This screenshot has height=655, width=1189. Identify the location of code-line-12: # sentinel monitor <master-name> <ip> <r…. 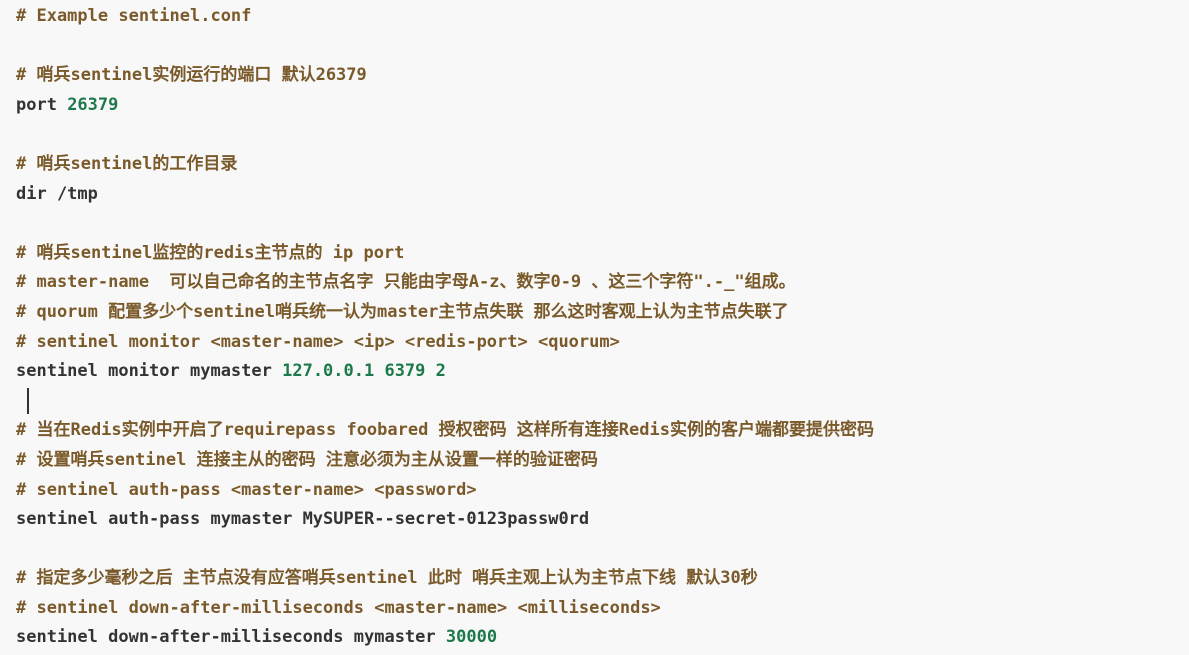
(602, 343).